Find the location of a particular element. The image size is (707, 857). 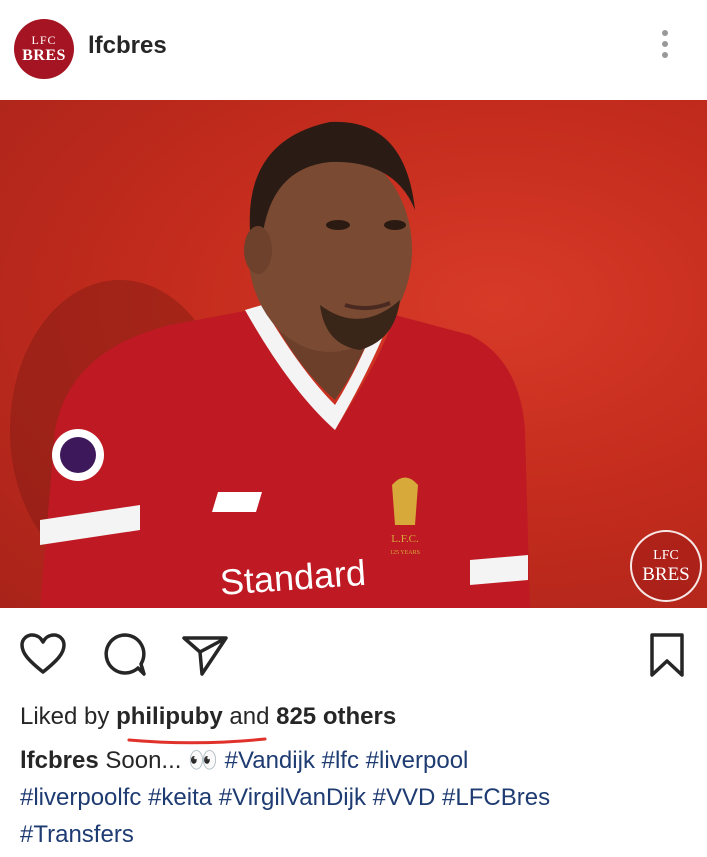

caption-username-link: lfcbres is located at coordinates (59, 760).